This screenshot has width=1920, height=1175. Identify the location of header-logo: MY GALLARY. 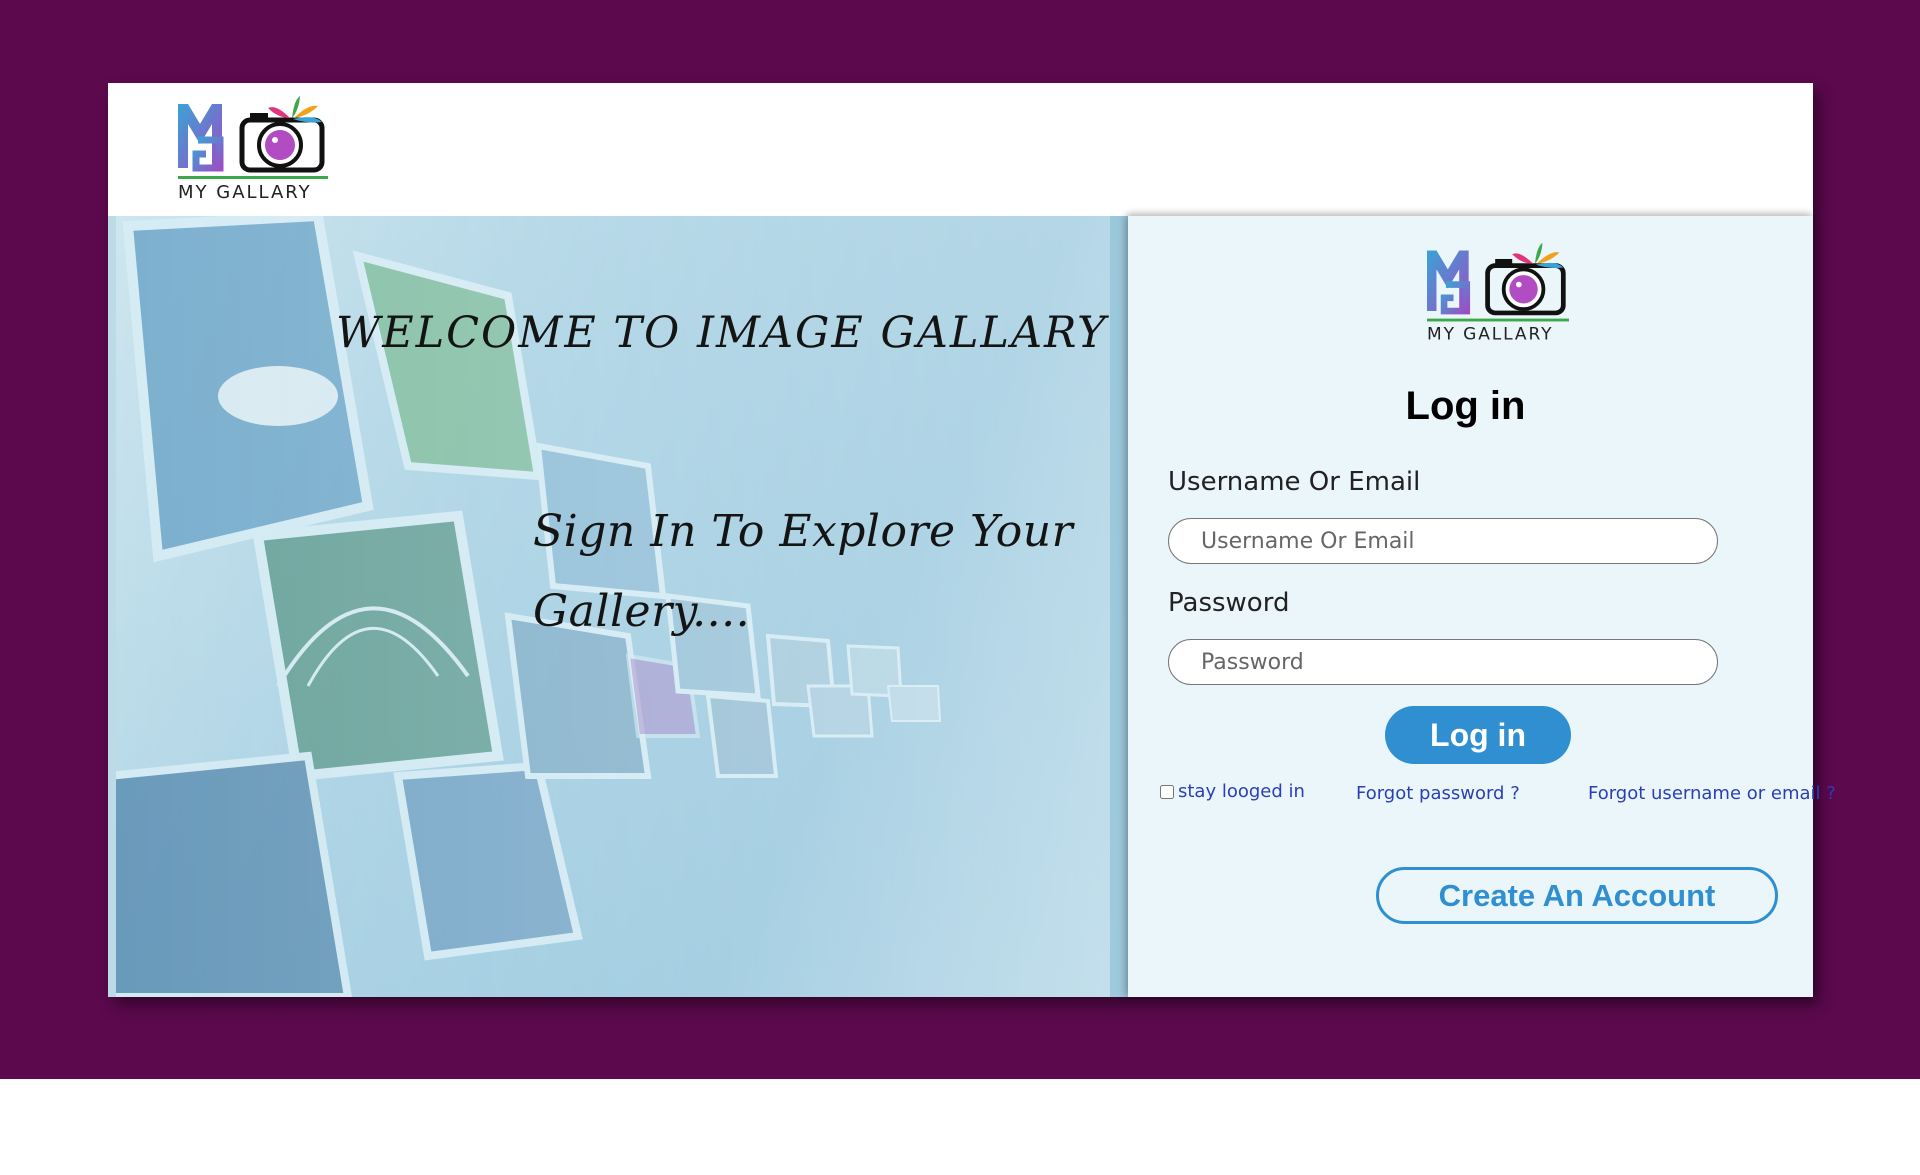
(253, 150).